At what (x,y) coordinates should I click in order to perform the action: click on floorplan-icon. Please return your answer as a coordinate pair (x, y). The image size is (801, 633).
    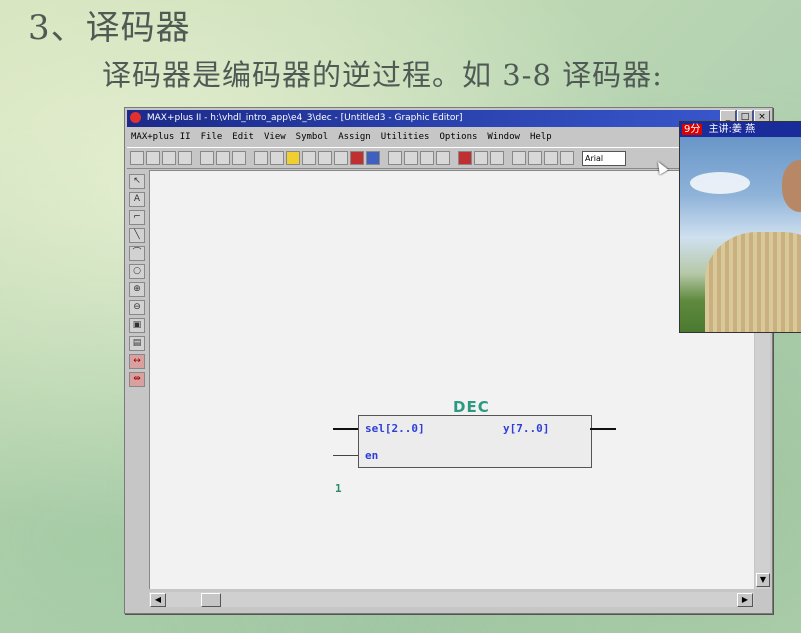
    Looking at the image, I should click on (325, 158).